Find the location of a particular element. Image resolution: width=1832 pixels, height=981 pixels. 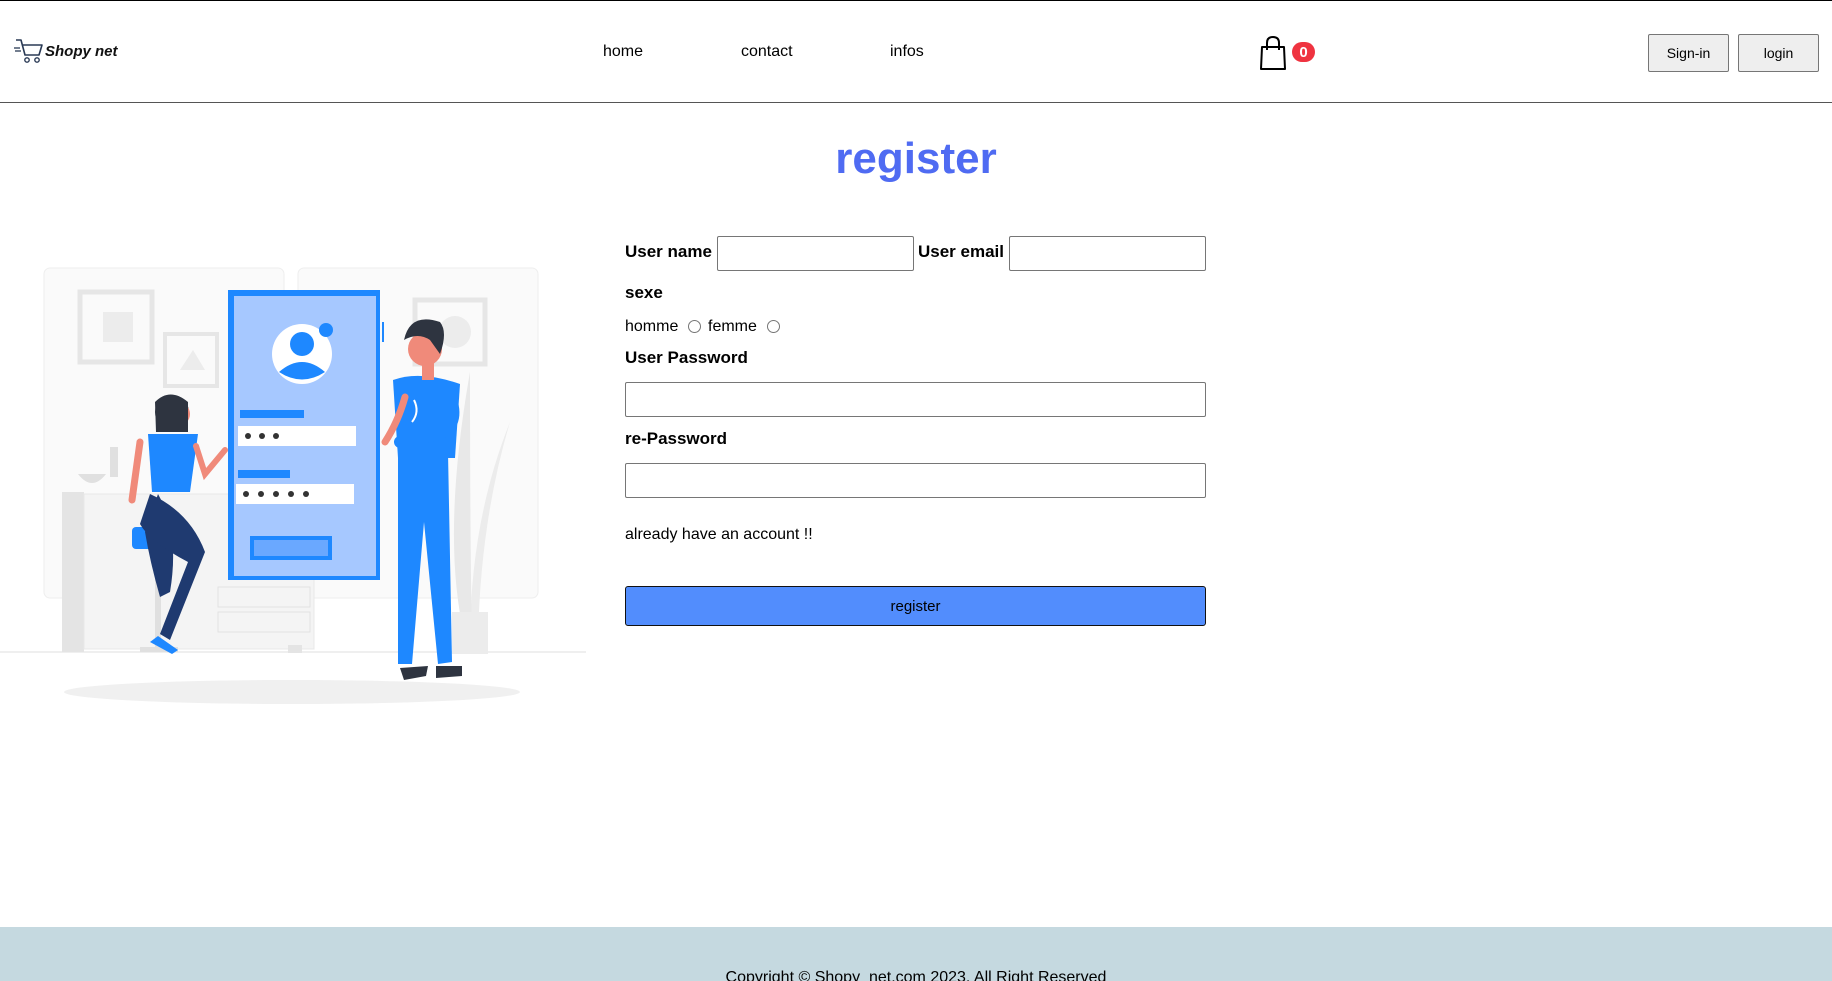

page-title: register is located at coordinates (916, 158).